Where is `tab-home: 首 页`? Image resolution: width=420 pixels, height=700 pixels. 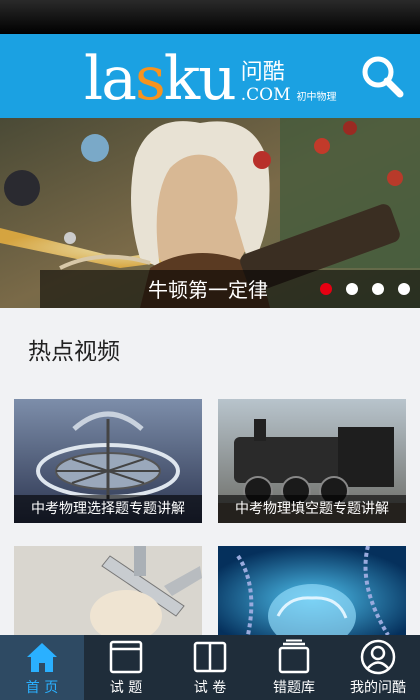 tab-home: 首 页 is located at coordinates (42, 667).